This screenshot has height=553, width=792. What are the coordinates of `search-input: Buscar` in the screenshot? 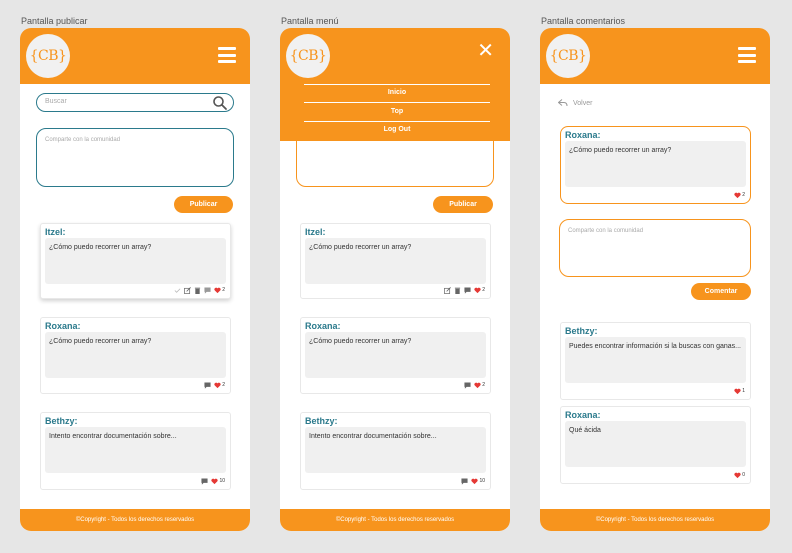 It's located at (135, 102).